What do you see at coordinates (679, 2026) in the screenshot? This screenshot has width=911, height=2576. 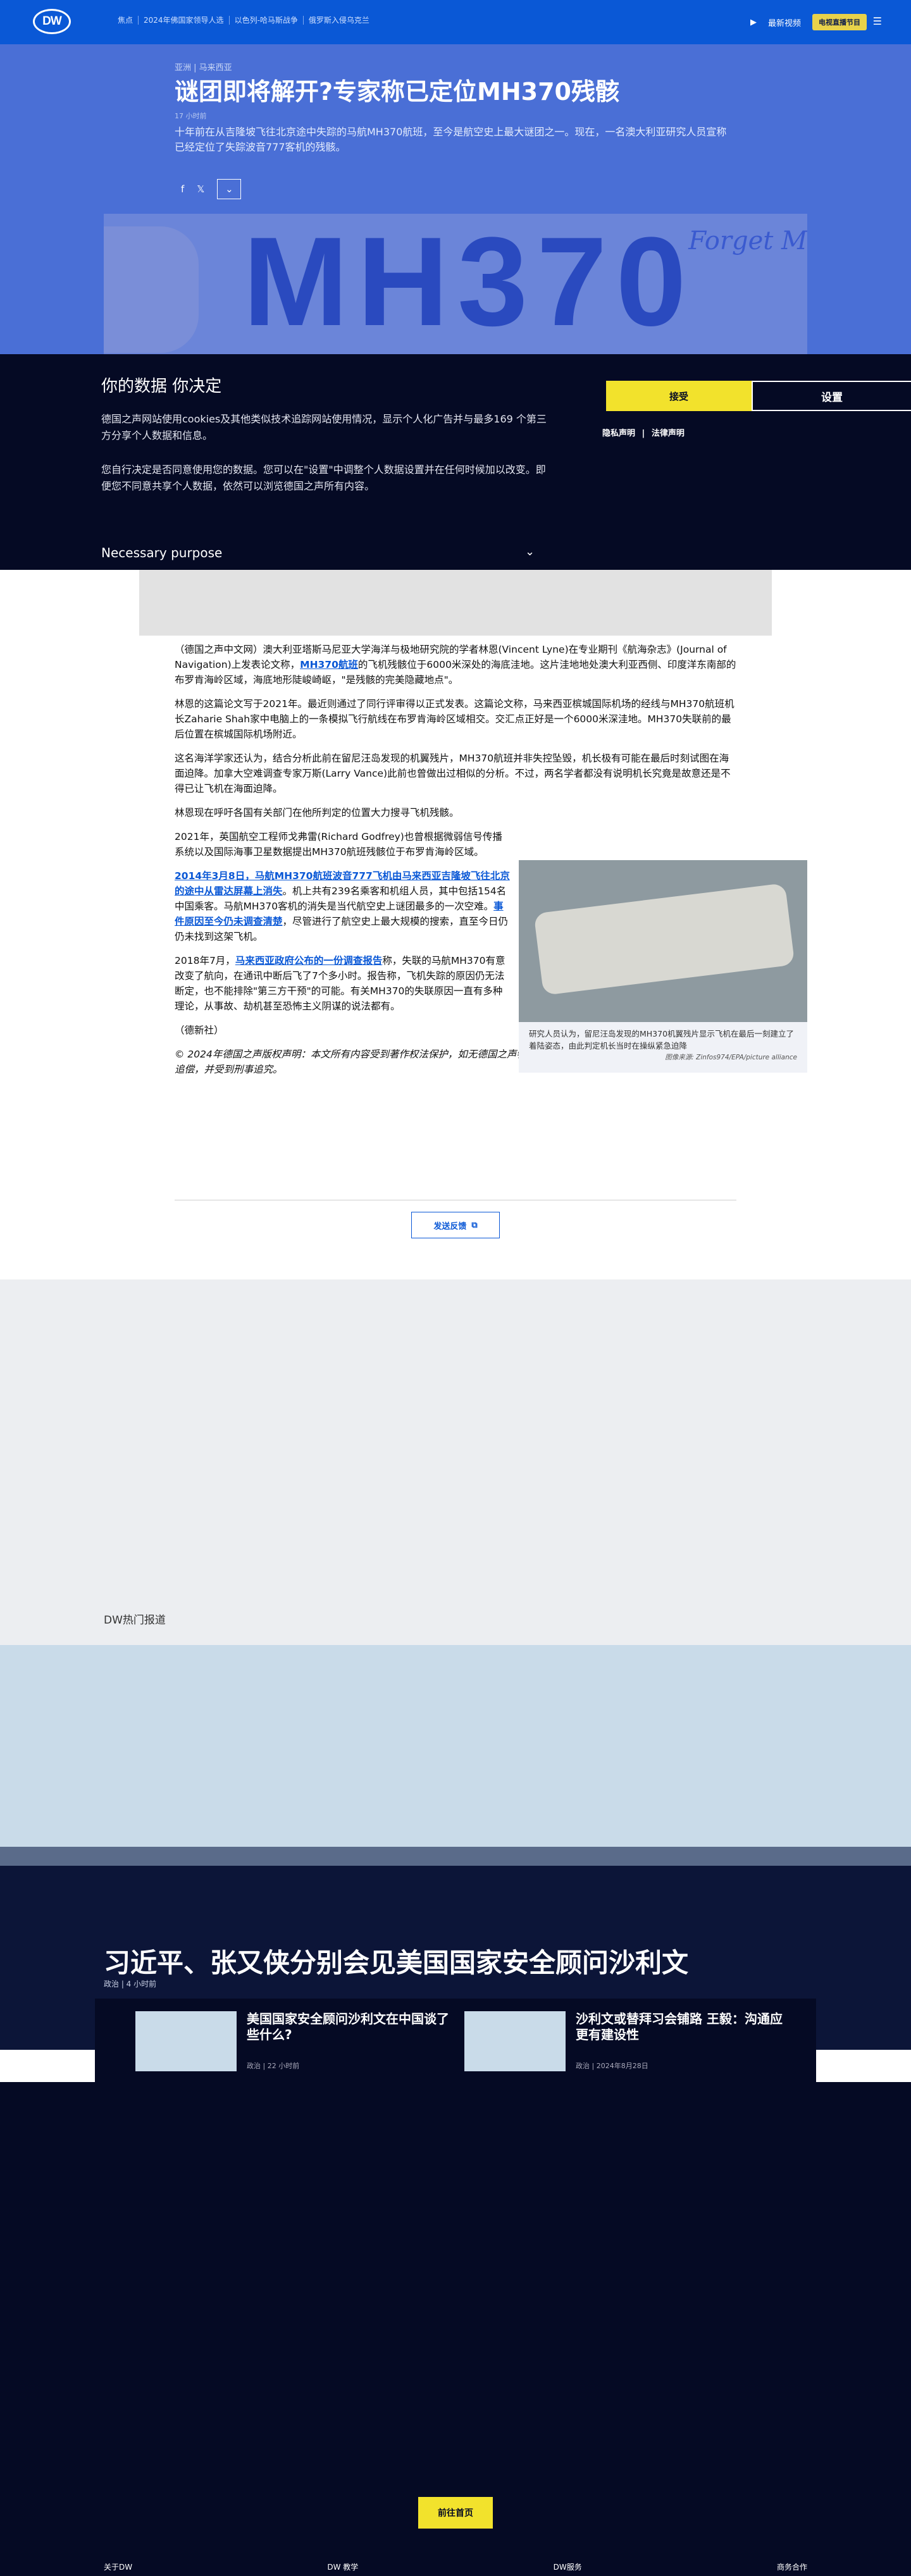 I see `story-title: 沙利文或替拜习会铺路 王毅：沟通应更有建设性` at bounding box center [679, 2026].